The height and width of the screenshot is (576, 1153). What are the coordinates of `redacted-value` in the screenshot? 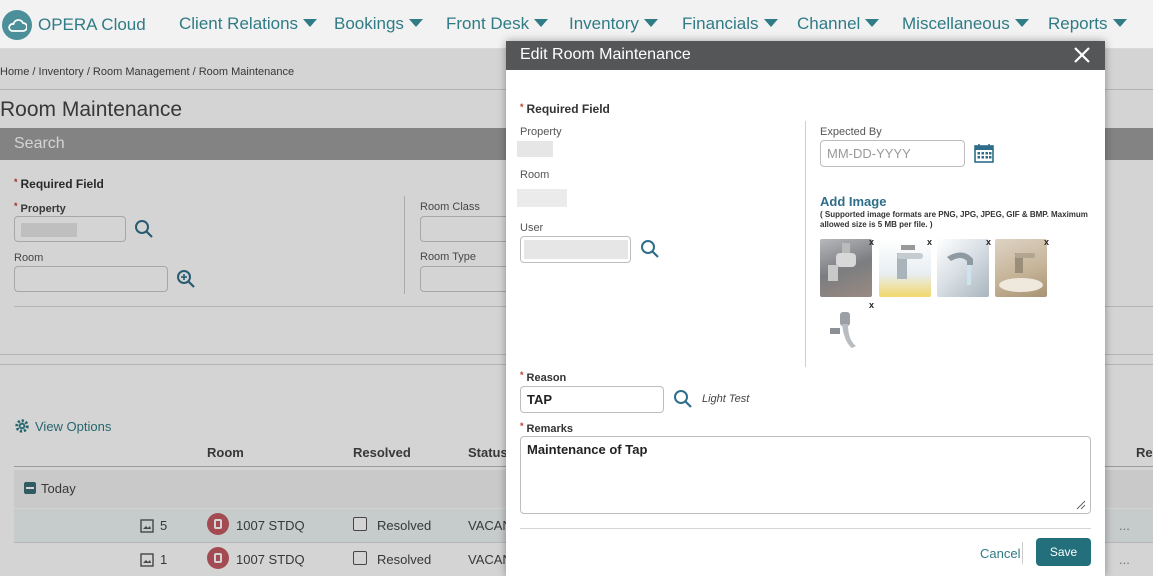 It's located at (576, 249).